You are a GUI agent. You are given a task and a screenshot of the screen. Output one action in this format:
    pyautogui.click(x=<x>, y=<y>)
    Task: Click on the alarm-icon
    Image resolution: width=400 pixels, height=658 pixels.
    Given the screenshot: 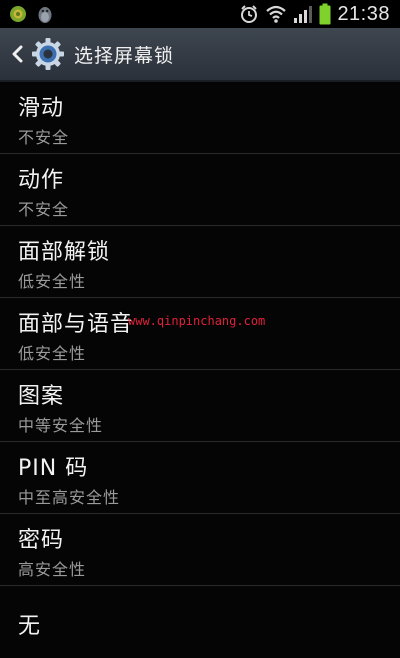 What is the action you would take?
    pyautogui.click(x=249, y=14)
    